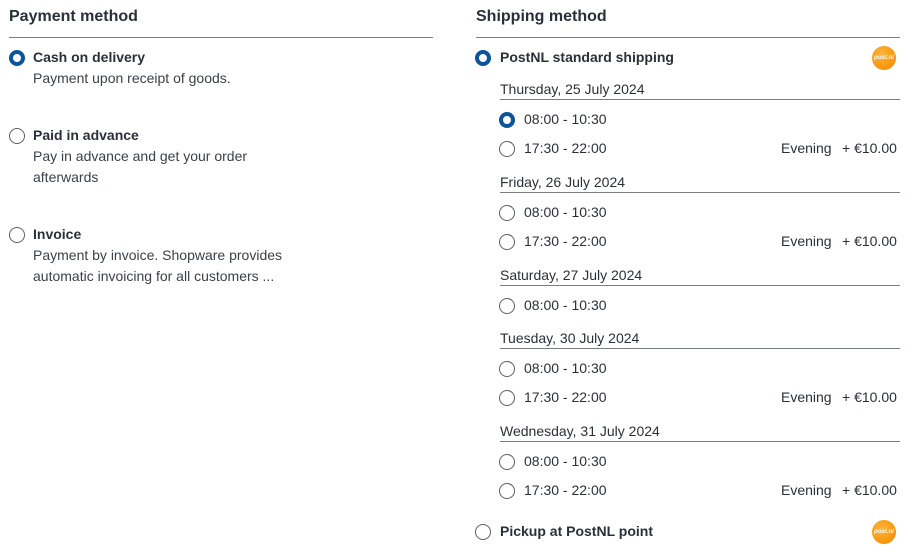  What do you see at coordinates (587, 57) in the screenshot?
I see `shipping-method-label: PostNL standard shipping` at bounding box center [587, 57].